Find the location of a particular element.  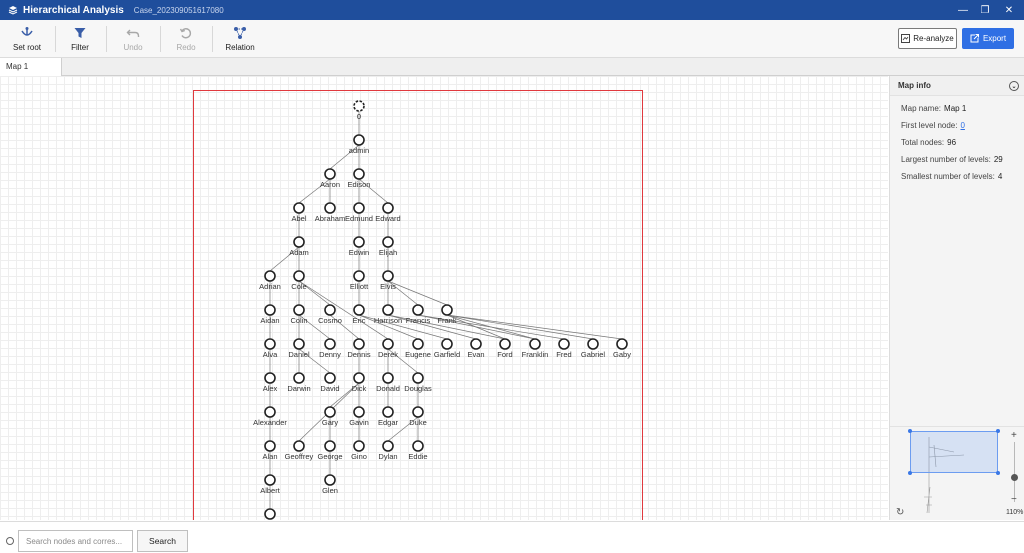

reanalyze-label: Re-analyze is located at coordinates (933, 38).